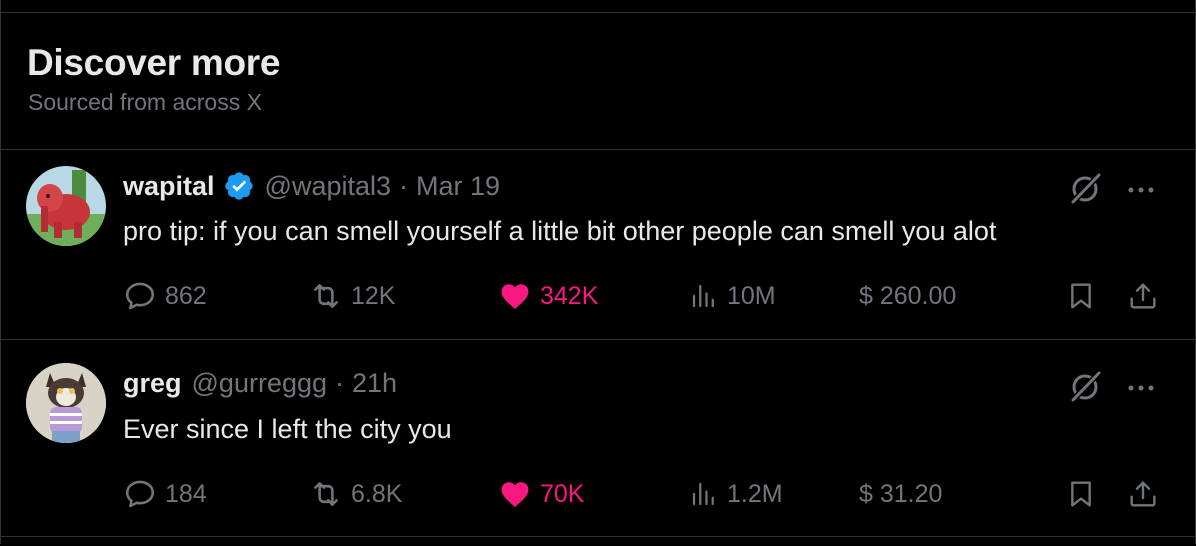 Image resolution: width=1196 pixels, height=546 pixels. What do you see at coordinates (374, 383) in the screenshot?
I see `post-timestamp: 21h` at bounding box center [374, 383].